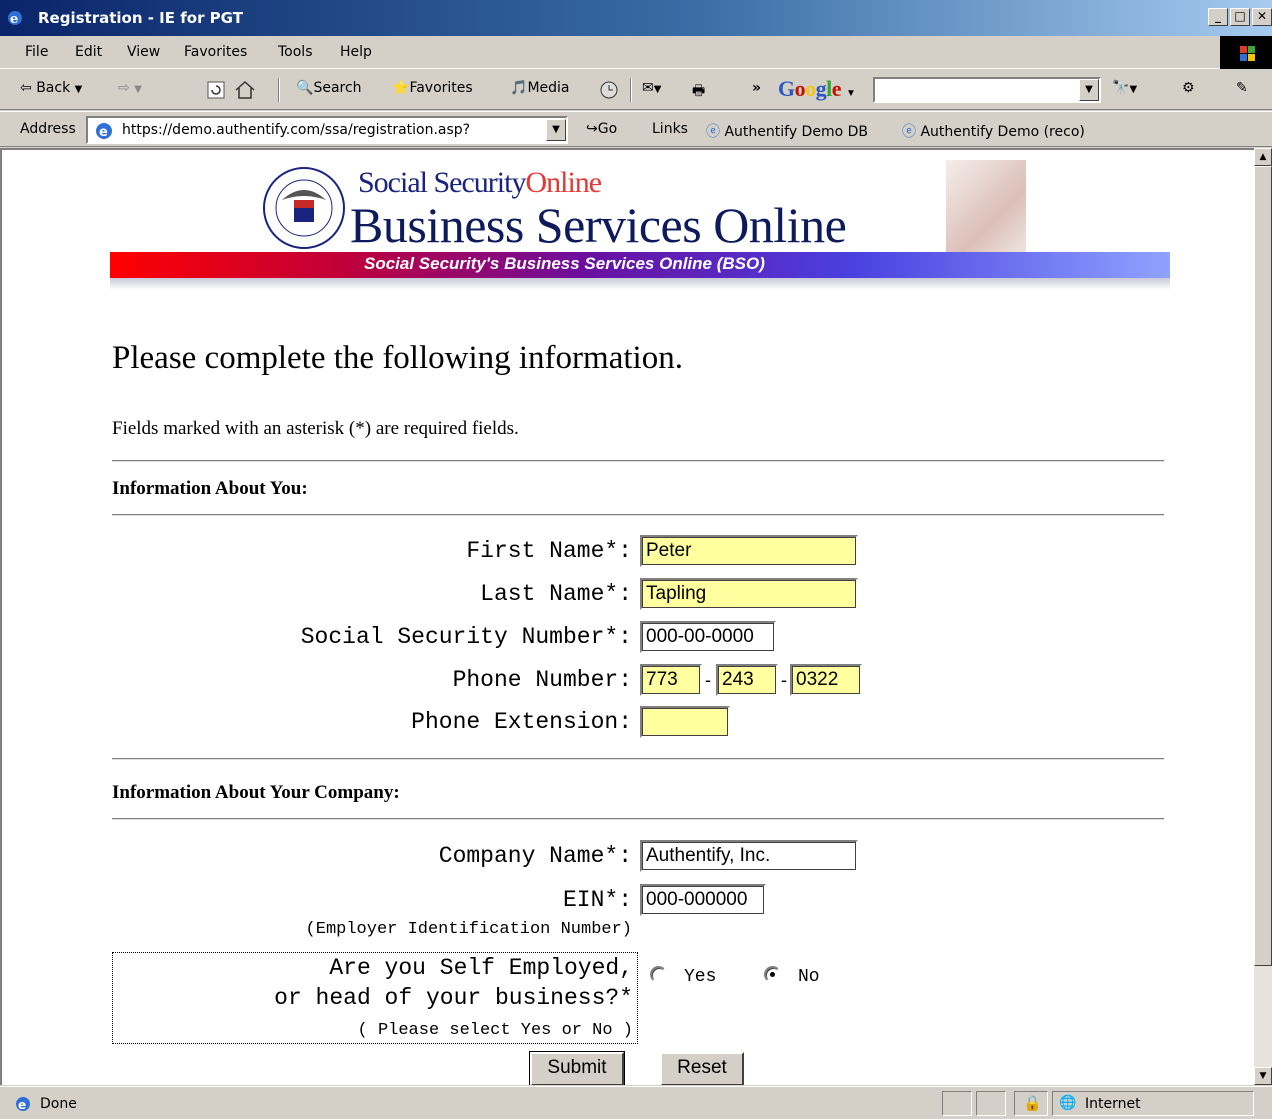 The height and width of the screenshot is (1119, 1272). I want to click on media-button: 🎵Media, so click(540, 88).